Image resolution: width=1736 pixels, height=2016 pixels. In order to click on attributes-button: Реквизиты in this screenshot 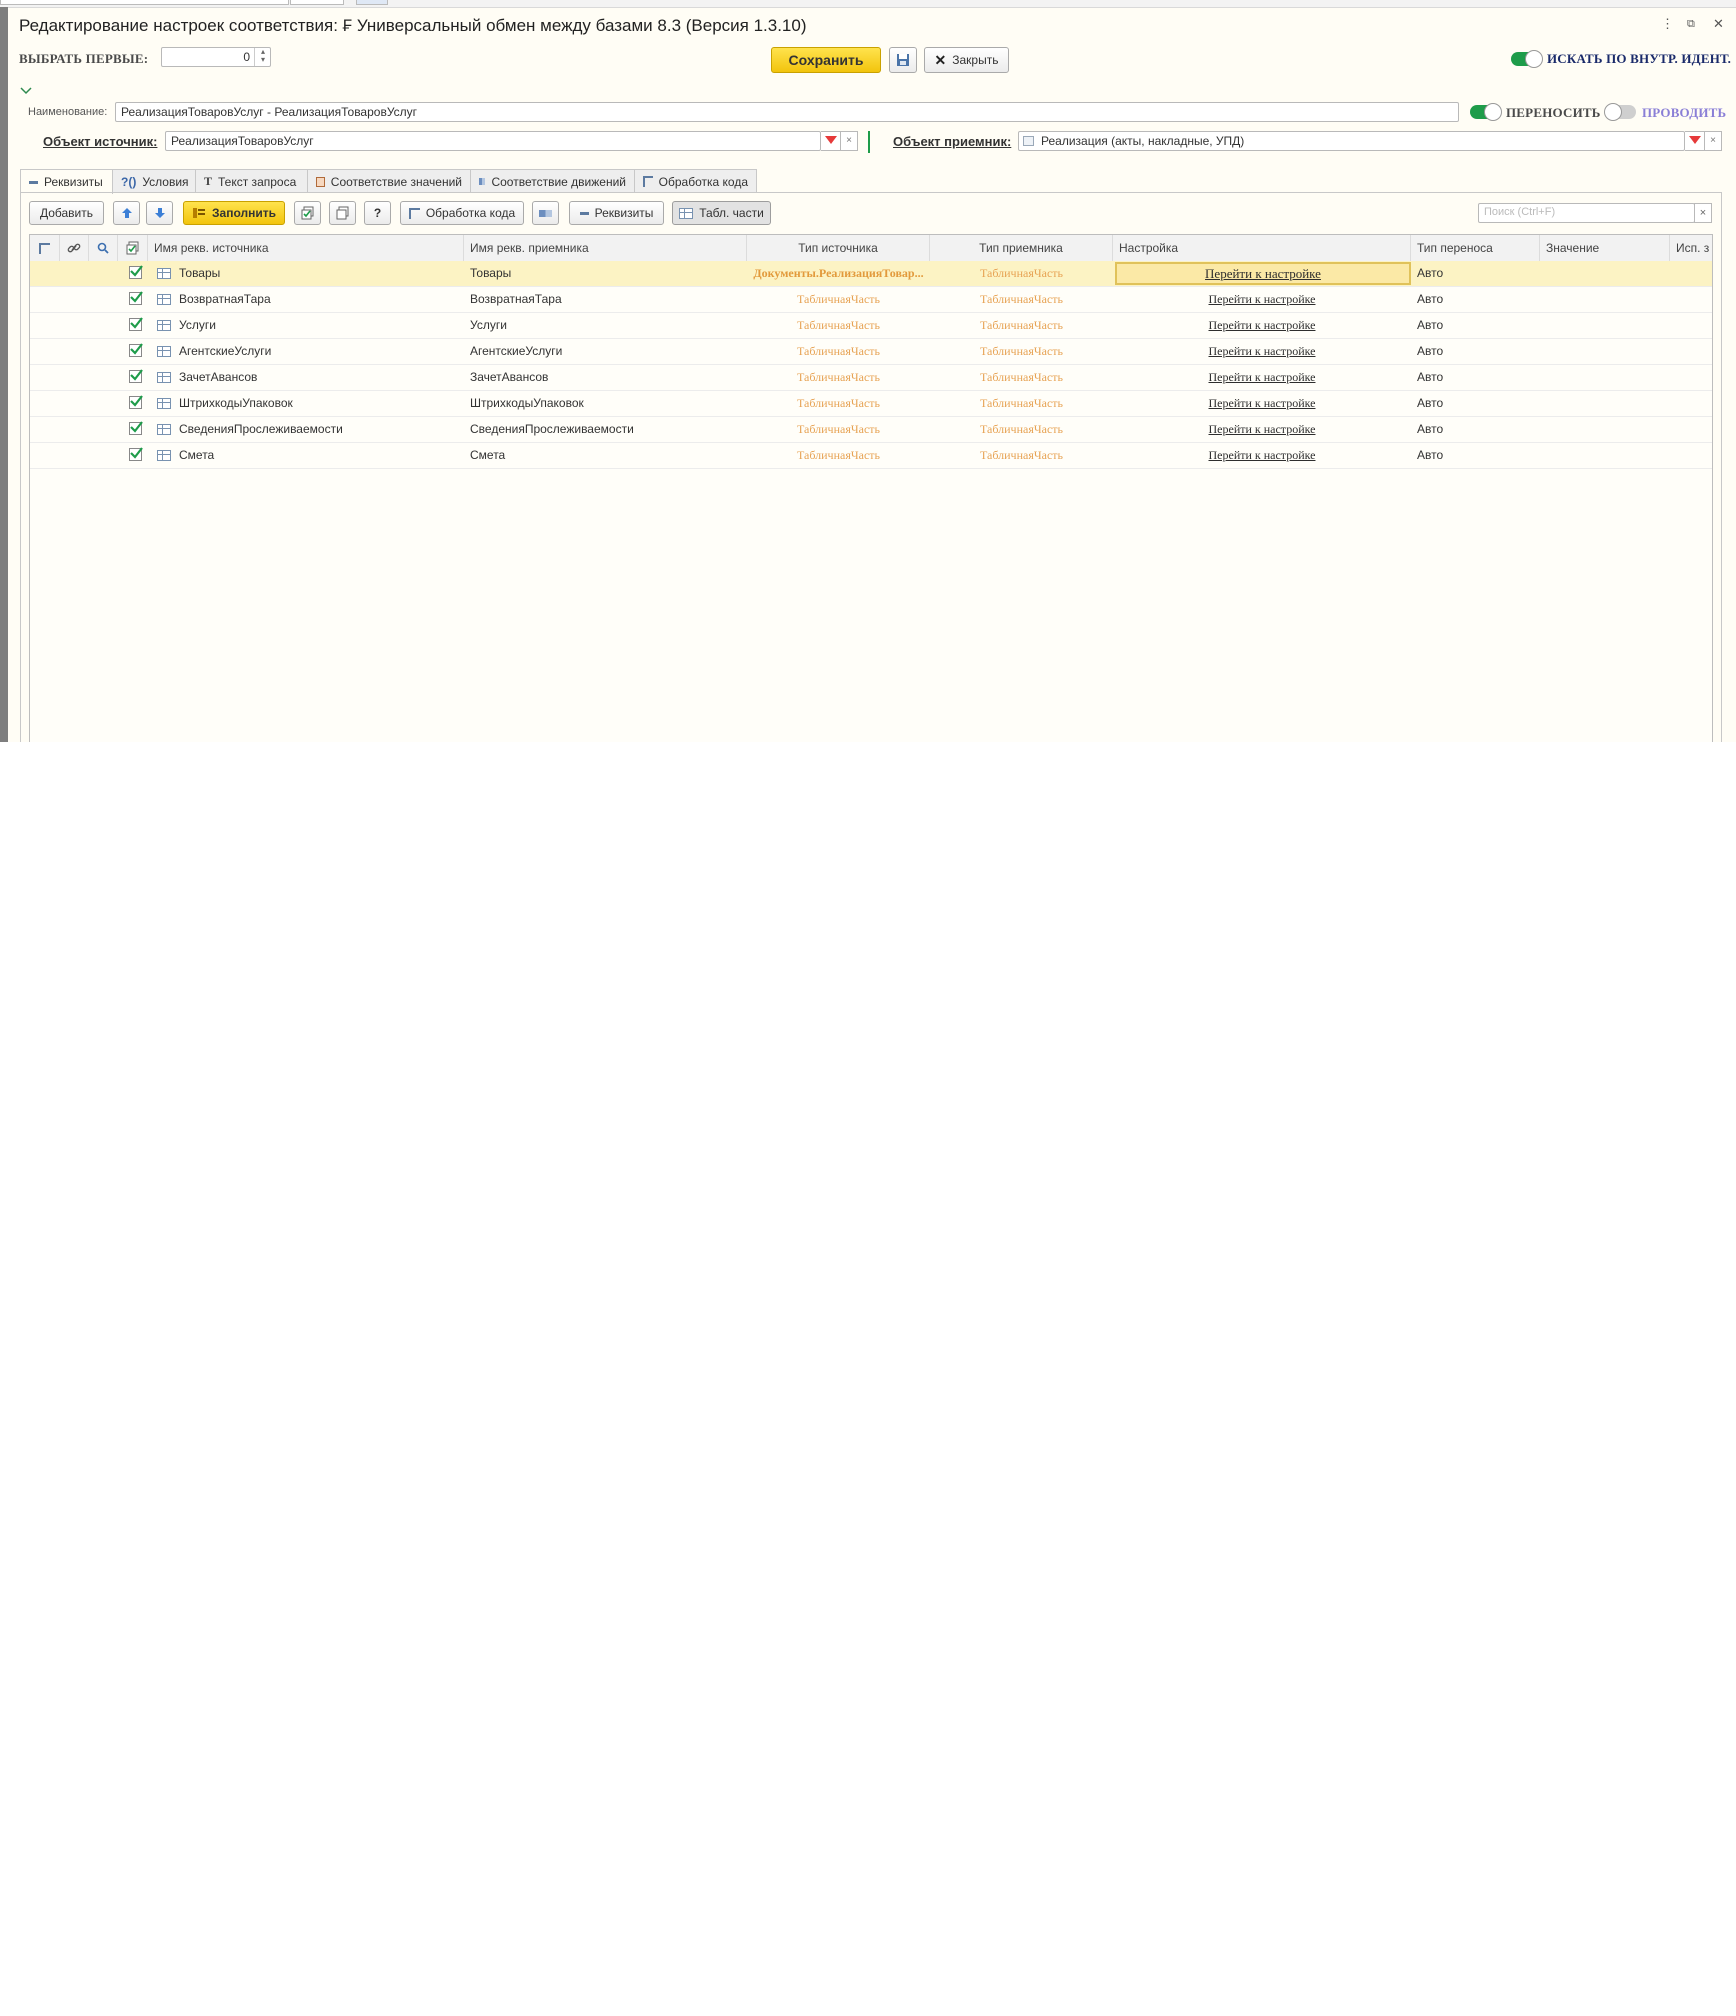, I will do `click(616, 213)`.